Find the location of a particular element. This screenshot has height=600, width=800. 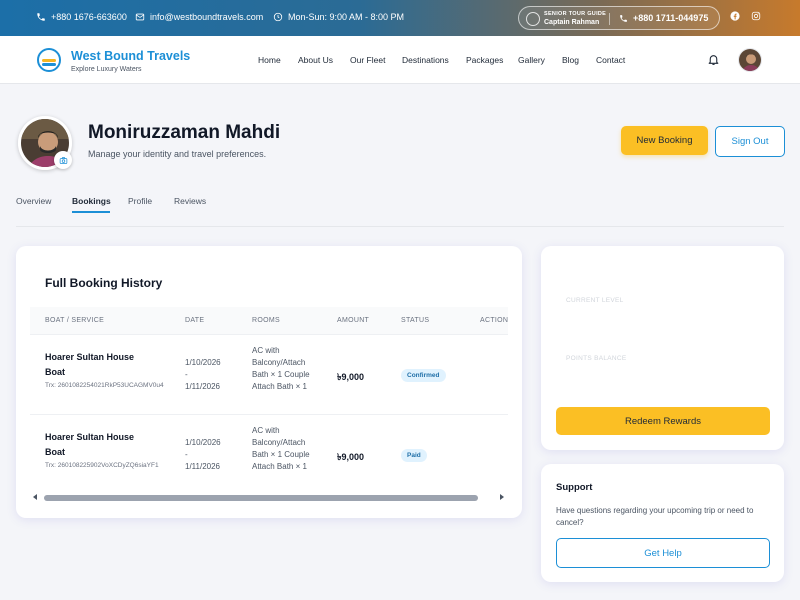

topbar-email-text: info@westboundtravels.com is located at coordinates (207, 17).